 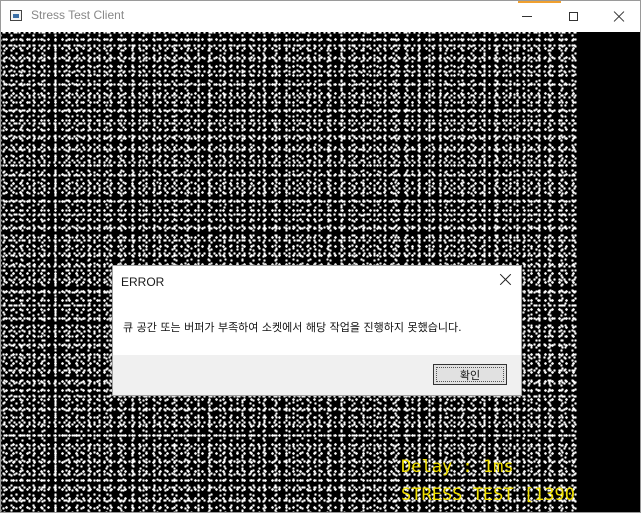 What do you see at coordinates (317, 375) in the screenshot?
I see `dialog-footer: 확인` at bounding box center [317, 375].